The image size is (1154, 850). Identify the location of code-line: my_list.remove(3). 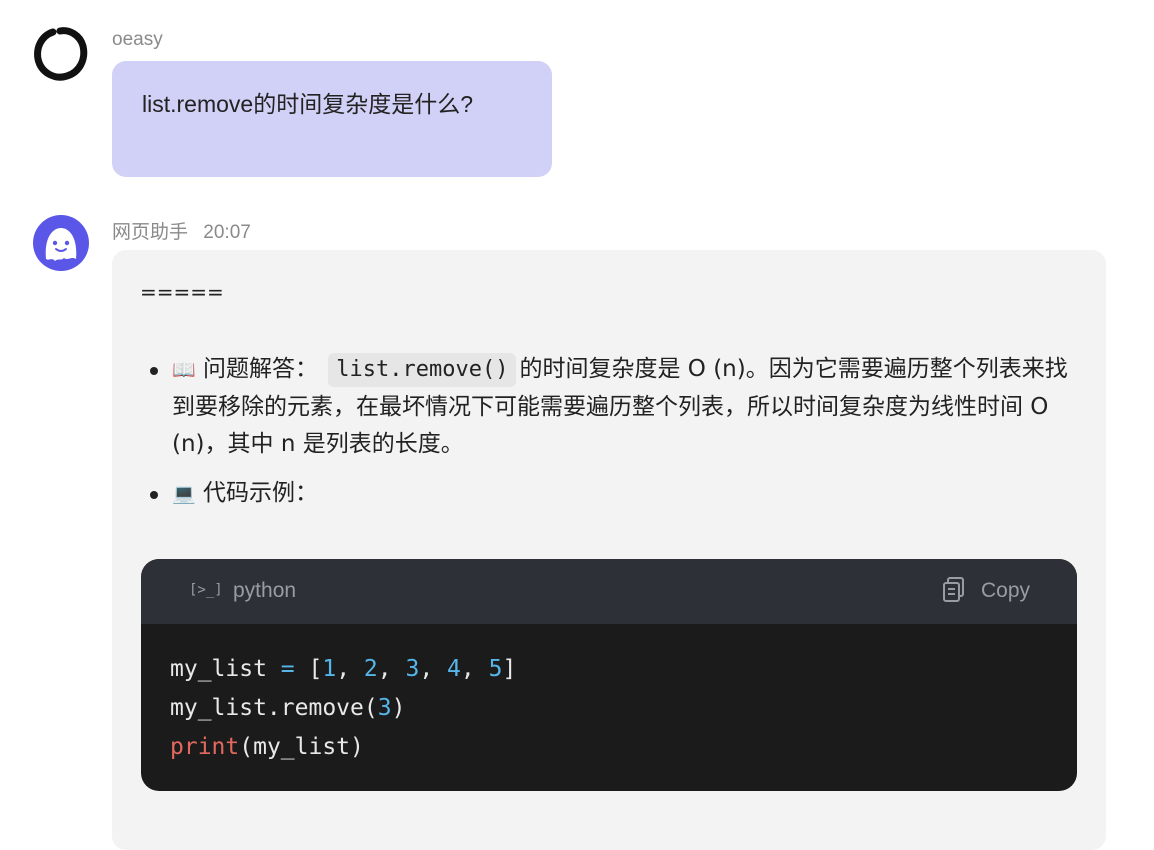
(623, 708).